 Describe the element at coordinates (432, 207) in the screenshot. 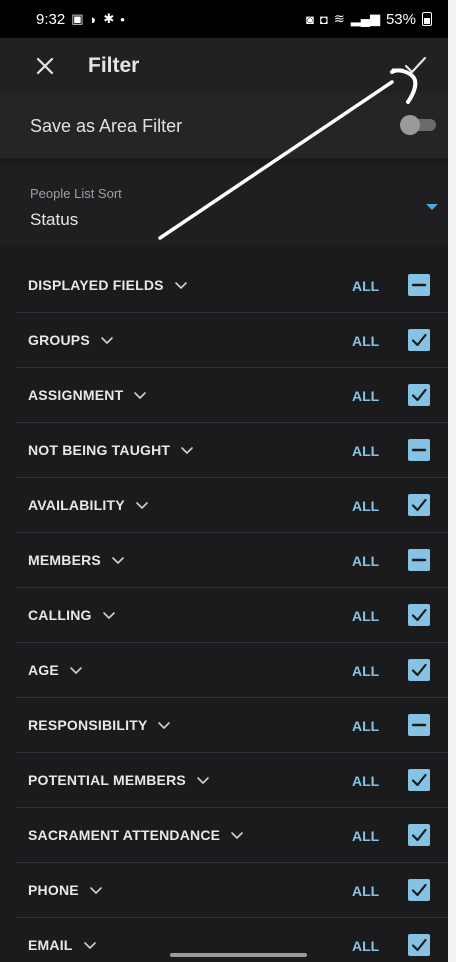

I see `dropdown-caret-icon` at that location.